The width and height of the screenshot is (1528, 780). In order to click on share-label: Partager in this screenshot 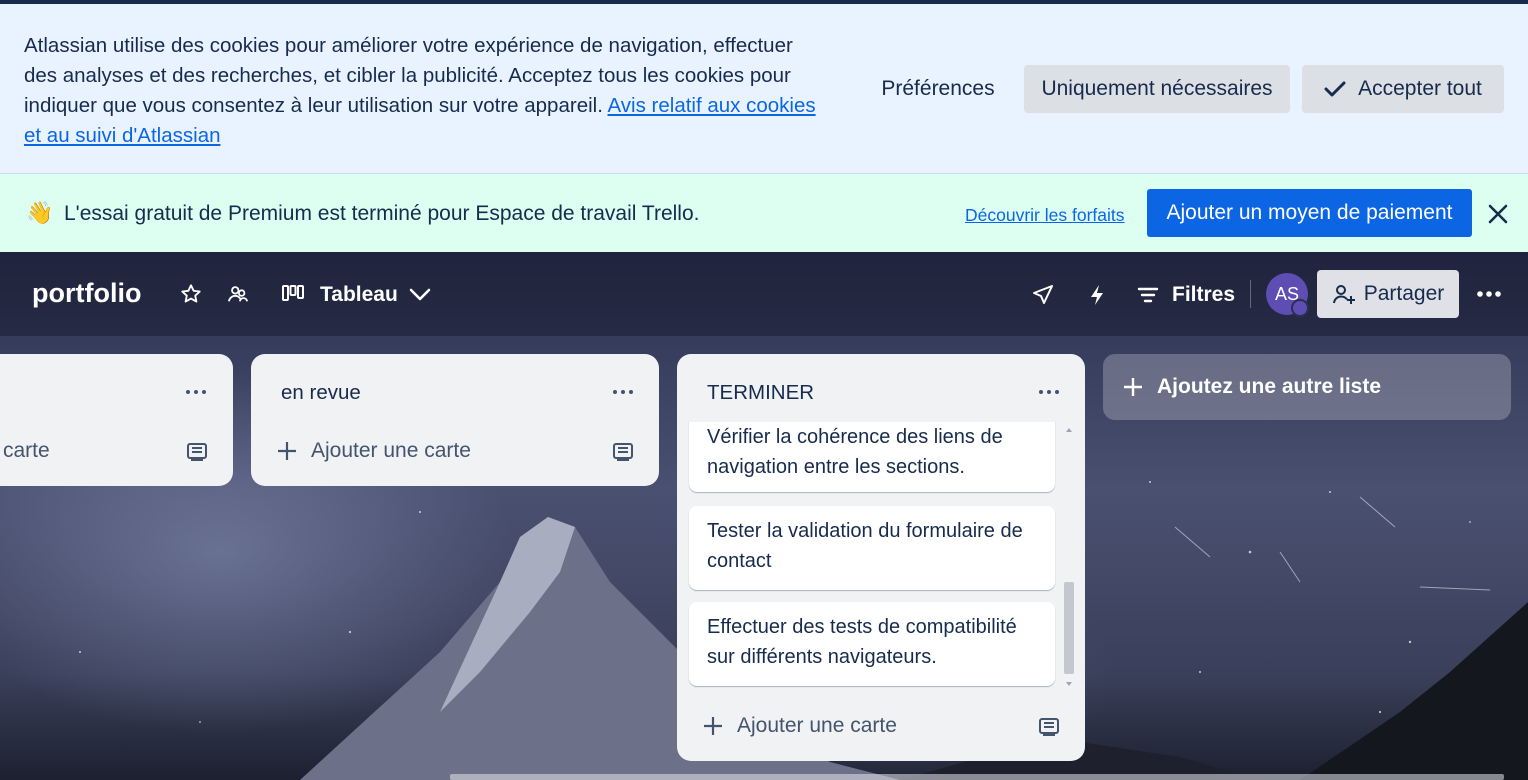, I will do `click(1404, 293)`.